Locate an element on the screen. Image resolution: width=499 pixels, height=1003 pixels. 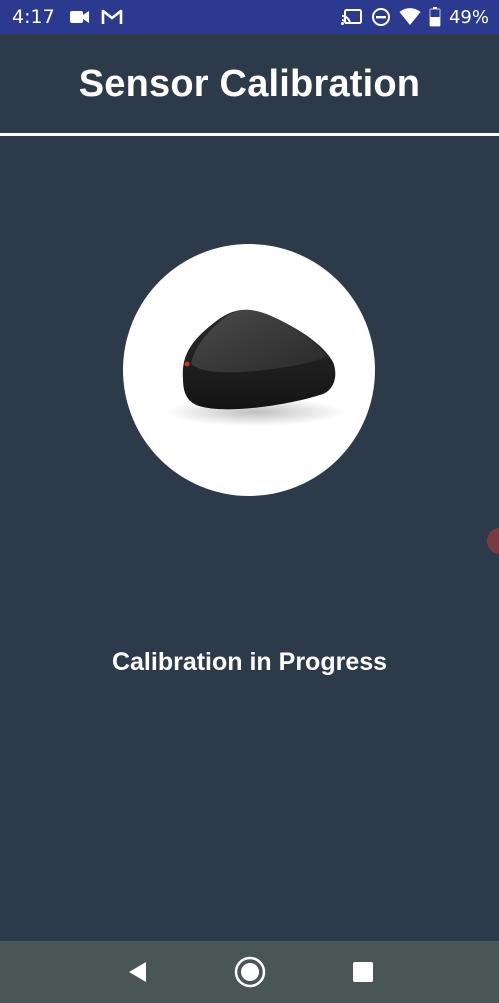
recents-icon is located at coordinates (363, 972).